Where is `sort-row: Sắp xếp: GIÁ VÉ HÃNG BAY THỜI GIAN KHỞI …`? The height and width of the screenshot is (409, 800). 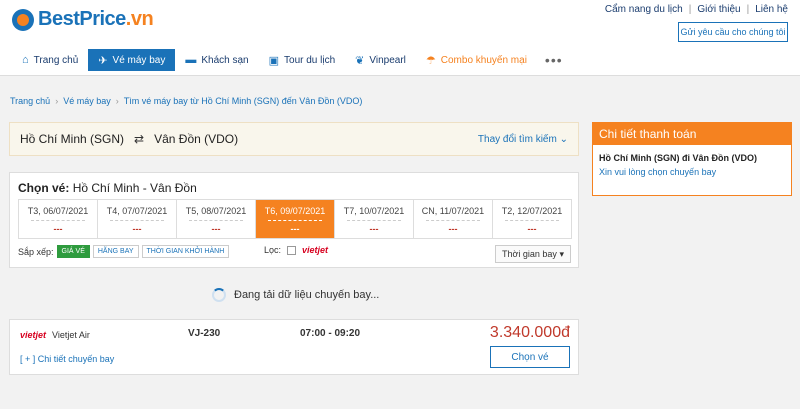
sort-row: Sắp xếp: GIÁ VÉ HÃNG BAY THỜI GIAN KHỞI … is located at coordinates (124, 251).